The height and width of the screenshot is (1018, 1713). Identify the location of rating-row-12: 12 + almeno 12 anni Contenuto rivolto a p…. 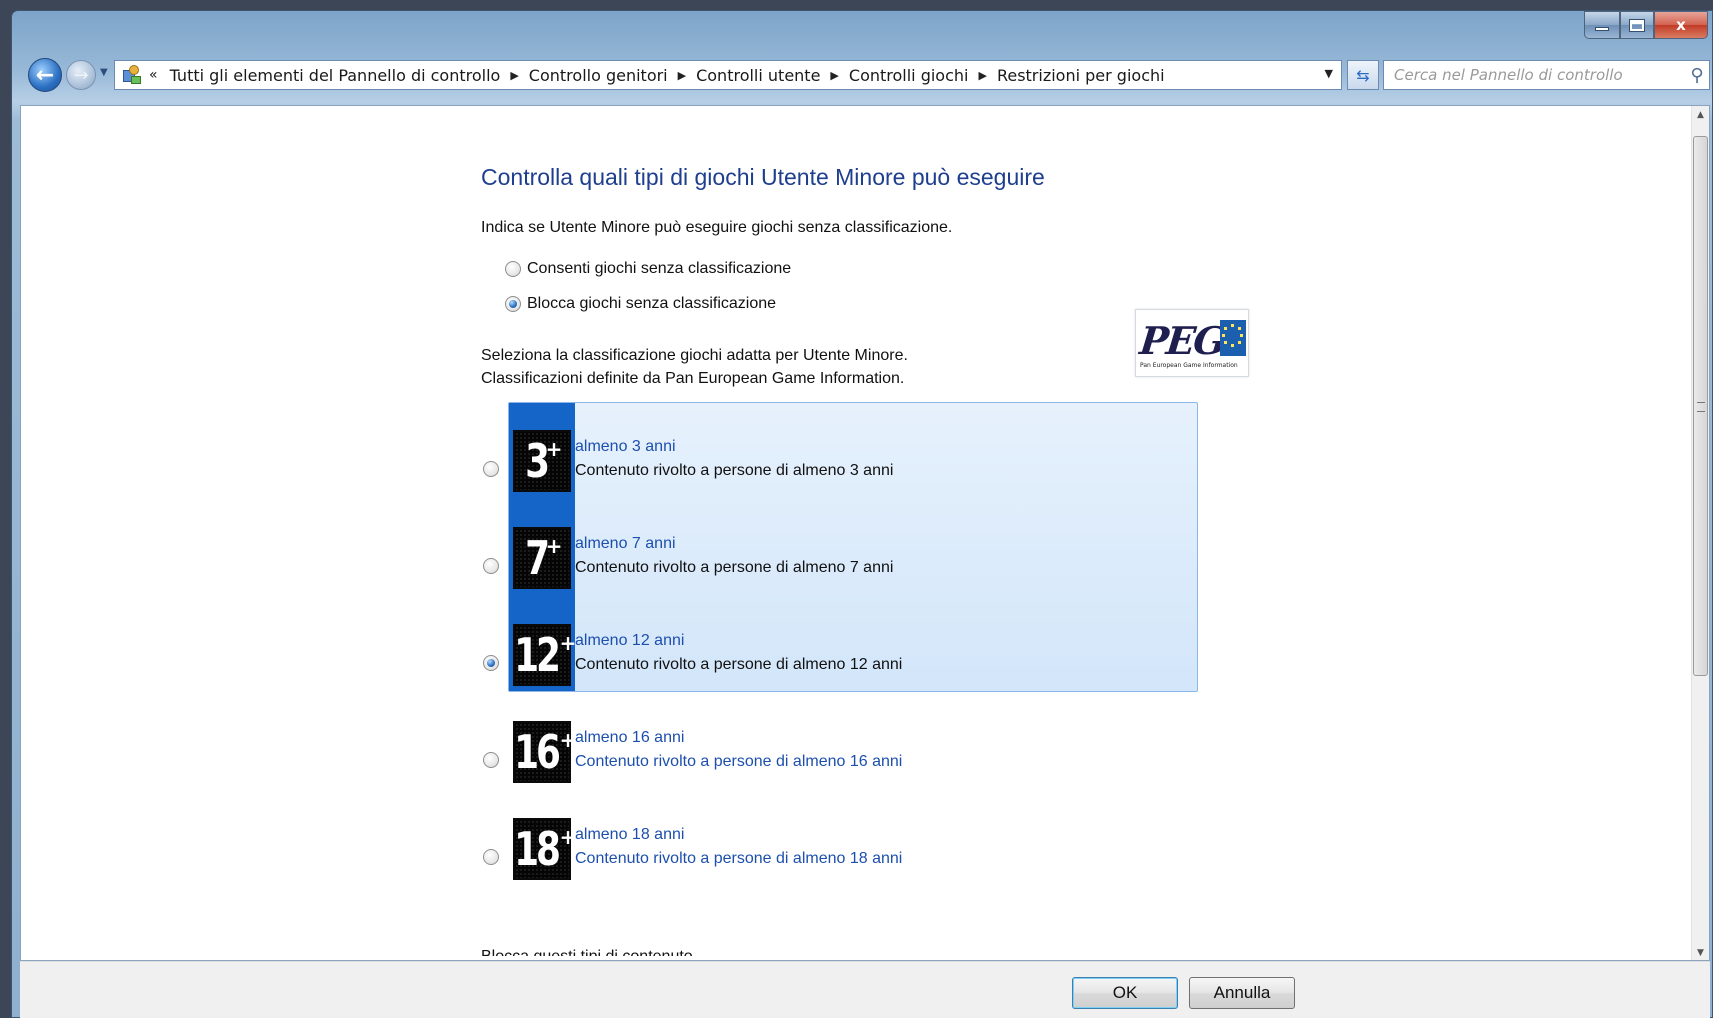
(881, 658).